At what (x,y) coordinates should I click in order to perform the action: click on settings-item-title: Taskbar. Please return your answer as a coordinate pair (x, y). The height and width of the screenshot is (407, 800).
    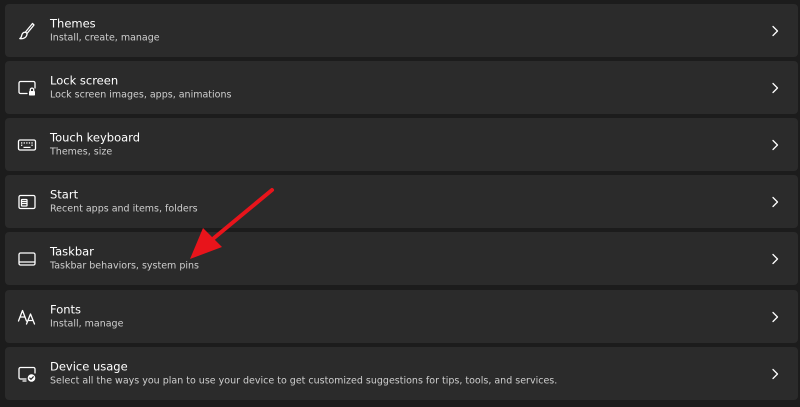
    Looking at the image, I should click on (72, 251).